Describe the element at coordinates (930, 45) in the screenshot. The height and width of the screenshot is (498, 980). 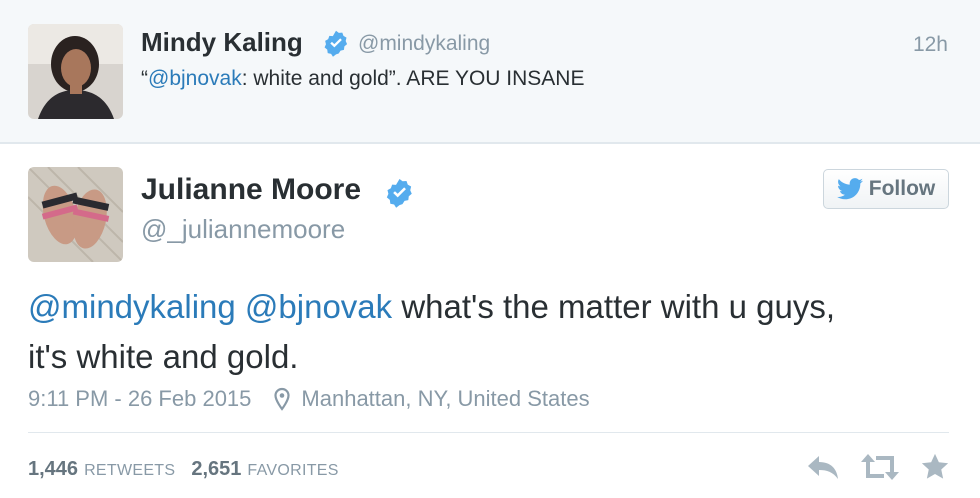
I see `tweet-time: 12h` at that location.